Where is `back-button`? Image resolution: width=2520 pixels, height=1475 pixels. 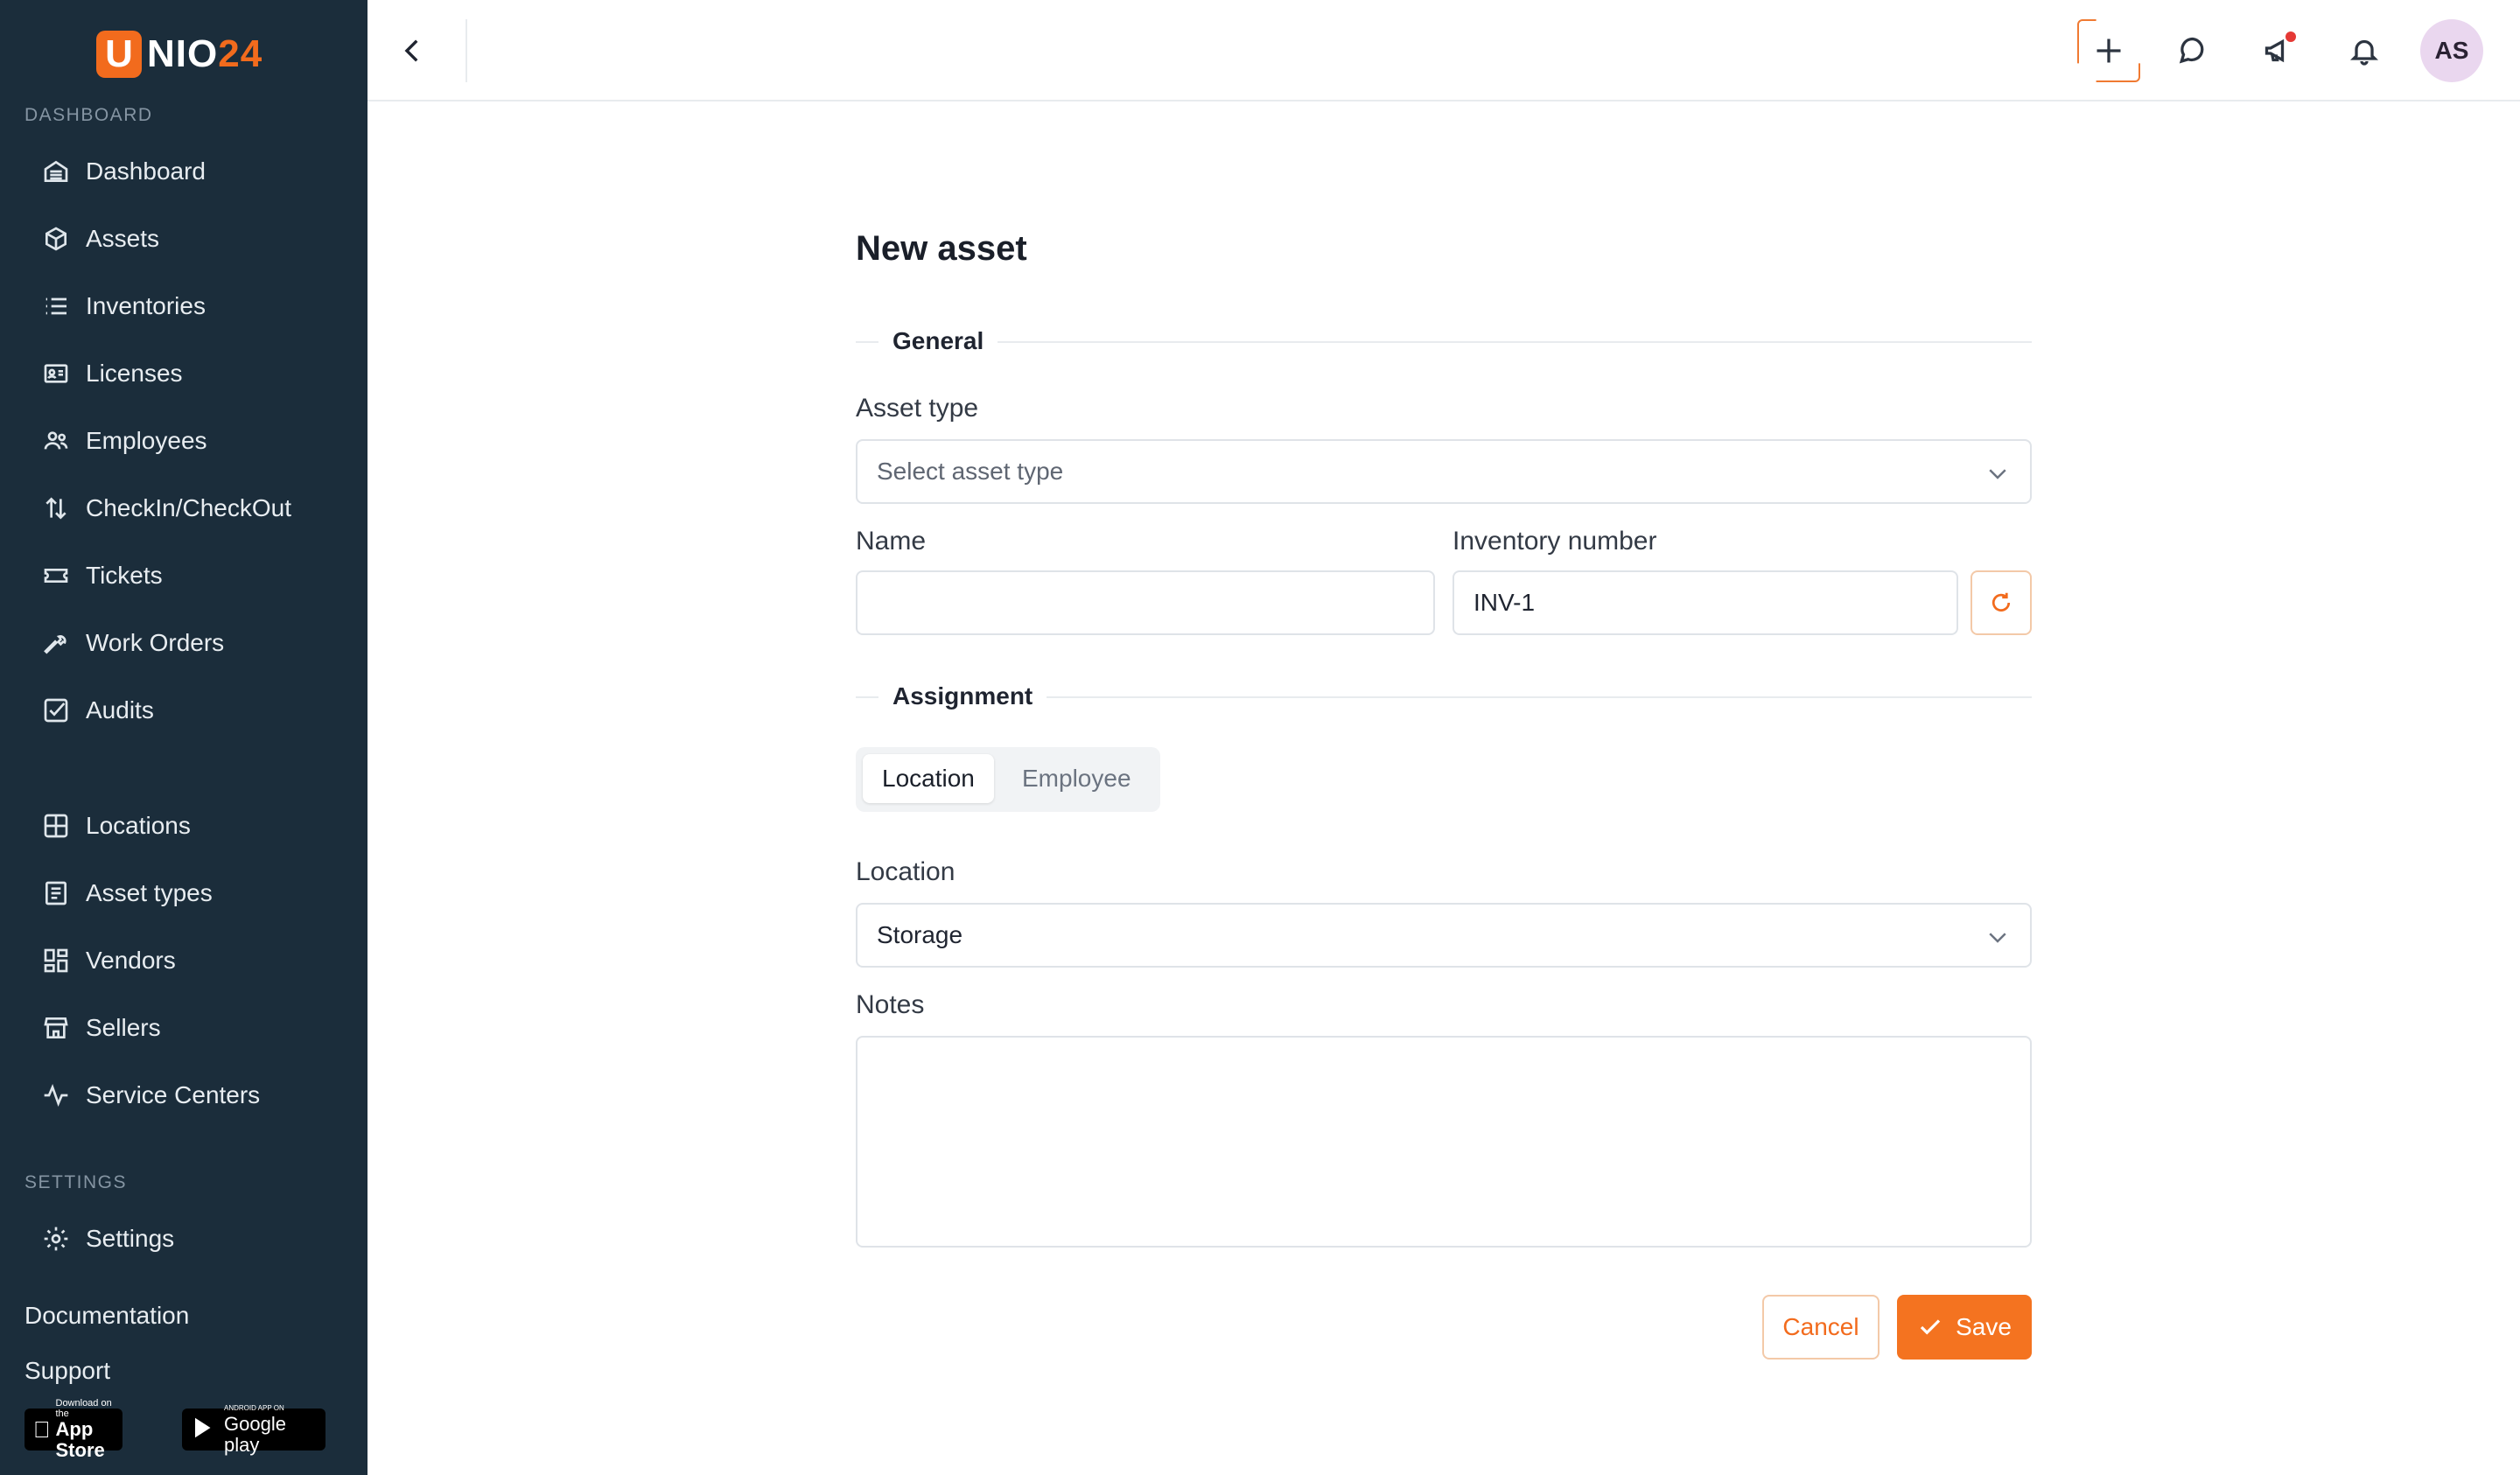 back-button is located at coordinates (413, 50).